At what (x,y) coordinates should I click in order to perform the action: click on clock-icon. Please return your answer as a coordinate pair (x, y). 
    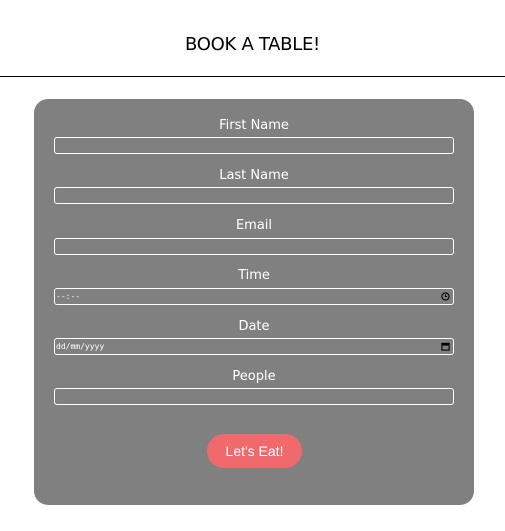
    Looking at the image, I should click on (445, 296).